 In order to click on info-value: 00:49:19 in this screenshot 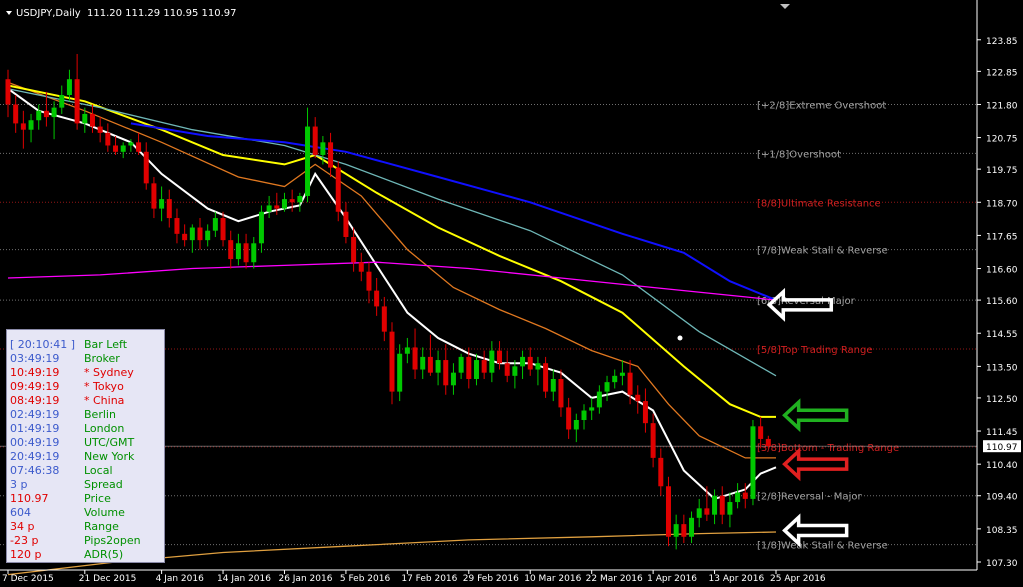, I will do `click(35, 442)`.